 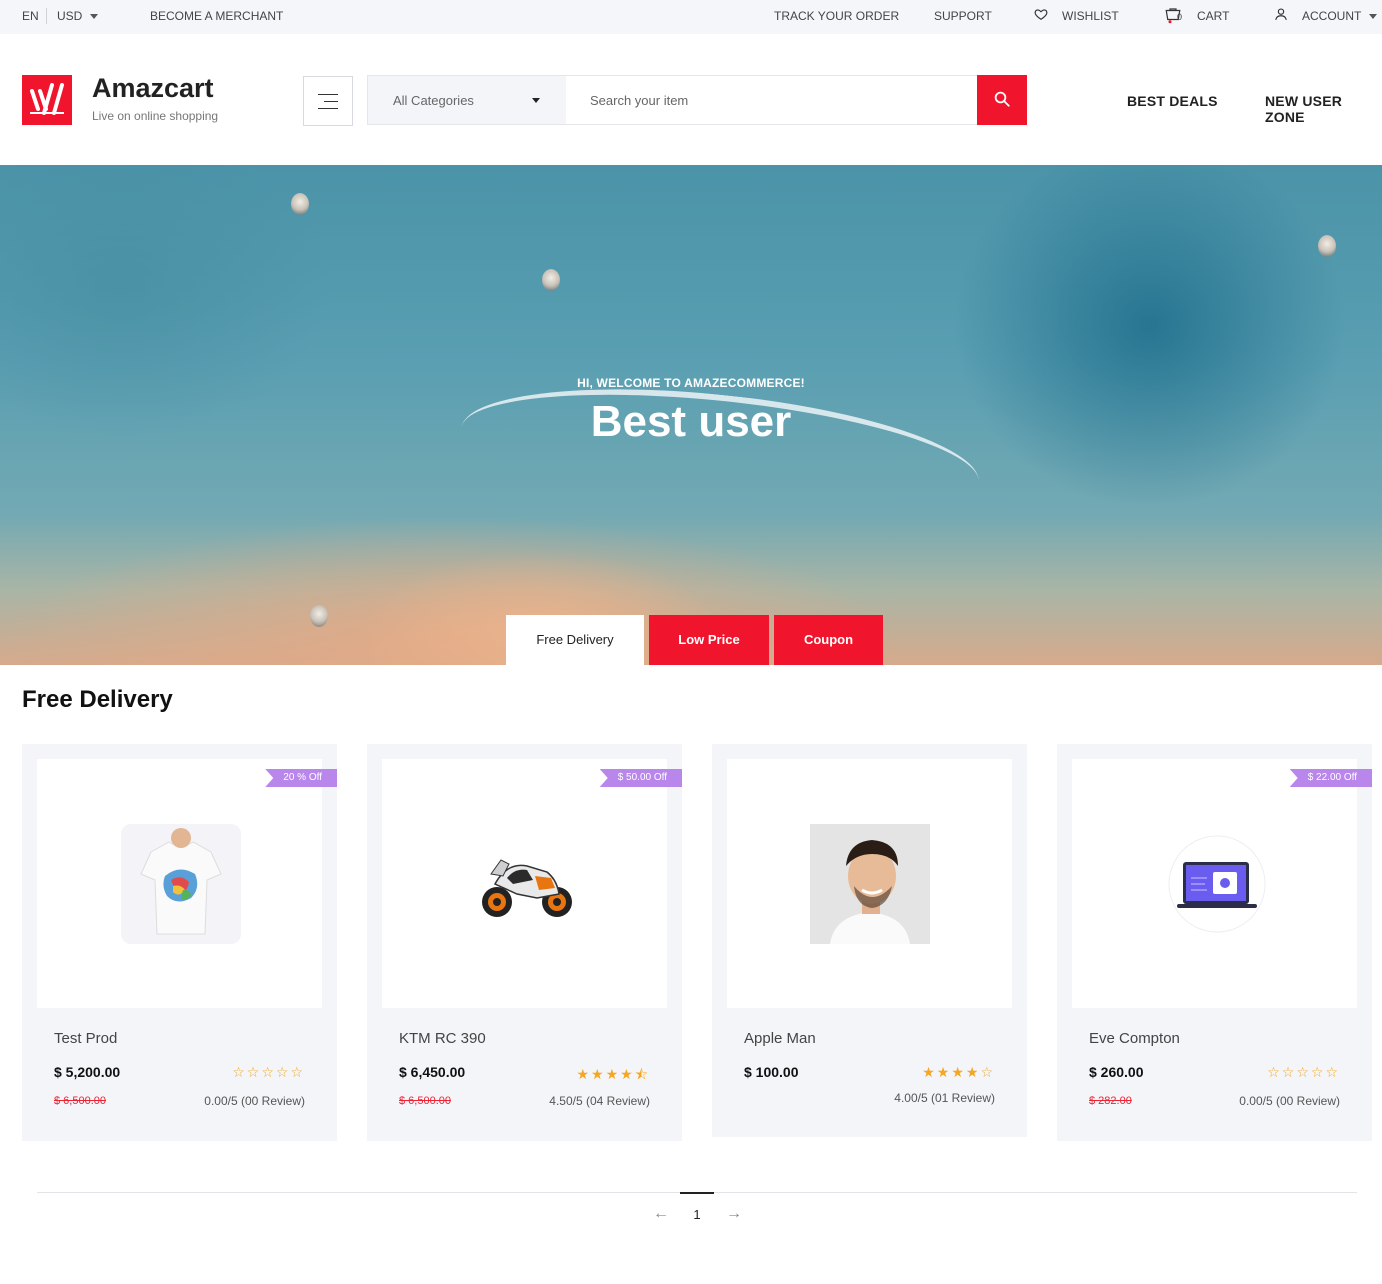 I want to click on search-button, so click(x=1002, y=100).